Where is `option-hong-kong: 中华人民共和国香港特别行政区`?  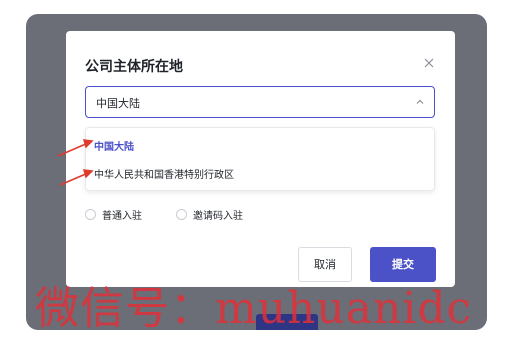
option-hong-kong: 中华人民共和国香港特别行政区 is located at coordinates (164, 173).